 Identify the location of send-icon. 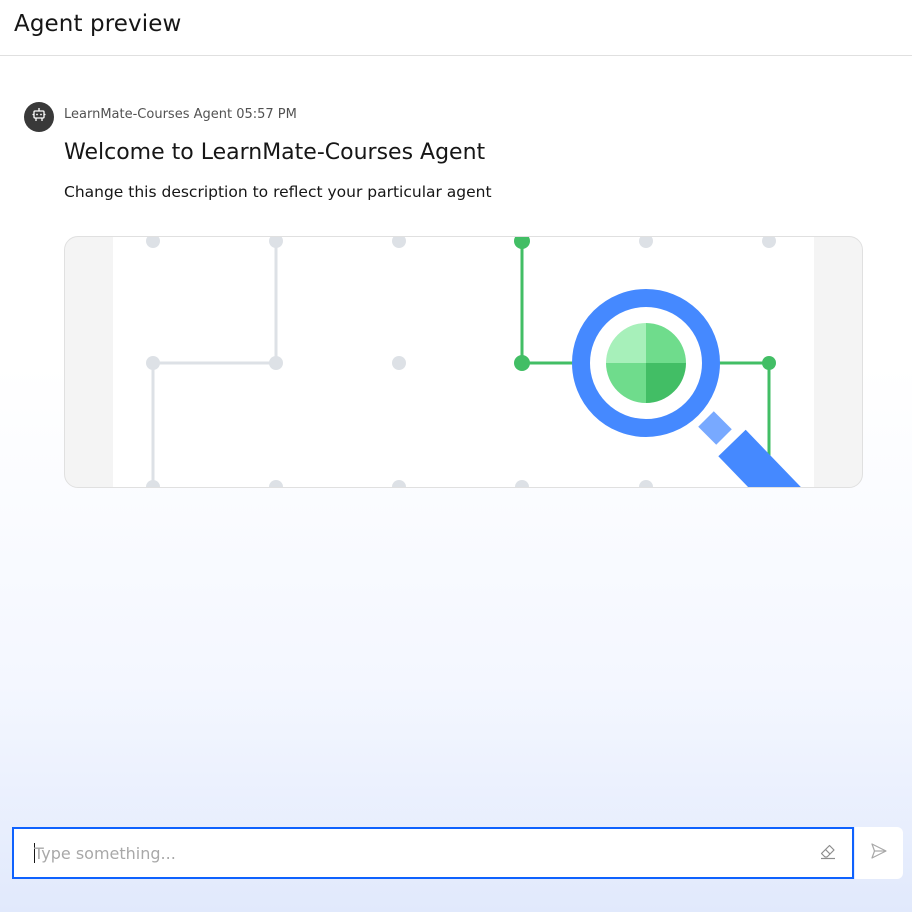
(879, 853).